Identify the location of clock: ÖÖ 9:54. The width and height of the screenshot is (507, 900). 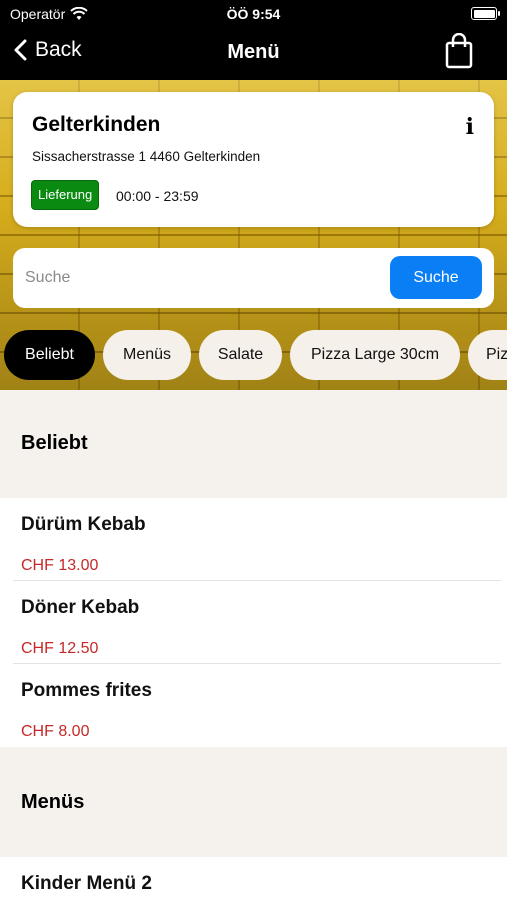
(253, 14).